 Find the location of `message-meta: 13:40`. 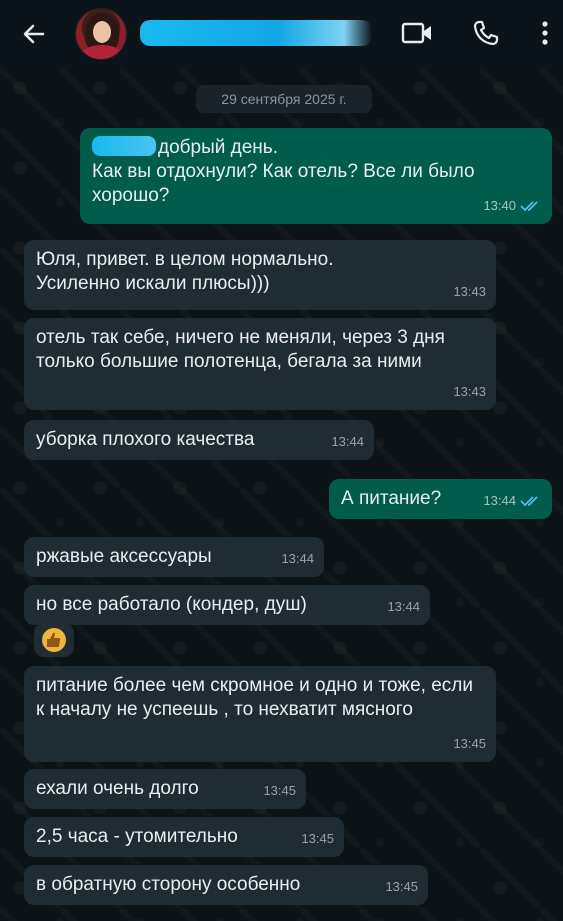

message-meta: 13:40 is located at coordinates (512, 206).